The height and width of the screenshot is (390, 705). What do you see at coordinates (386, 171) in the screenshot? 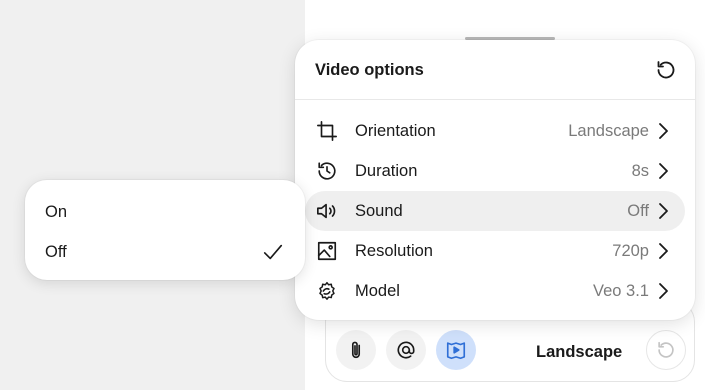
I see `option-label: Duration` at bounding box center [386, 171].